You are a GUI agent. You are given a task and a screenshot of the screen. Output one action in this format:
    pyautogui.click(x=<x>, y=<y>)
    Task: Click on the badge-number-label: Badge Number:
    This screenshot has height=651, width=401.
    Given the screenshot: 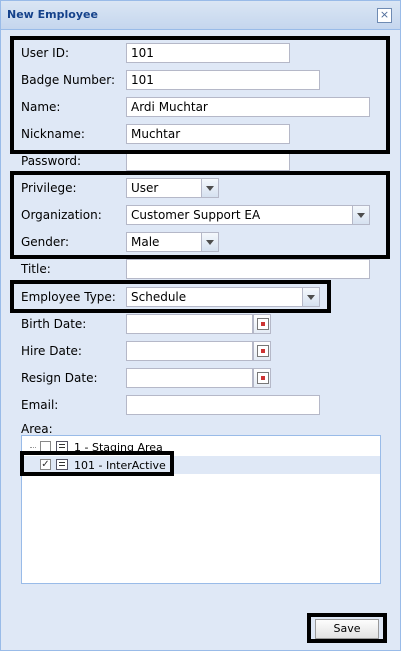 What is the action you would take?
    pyautogui.click(x=68, y=80)
    